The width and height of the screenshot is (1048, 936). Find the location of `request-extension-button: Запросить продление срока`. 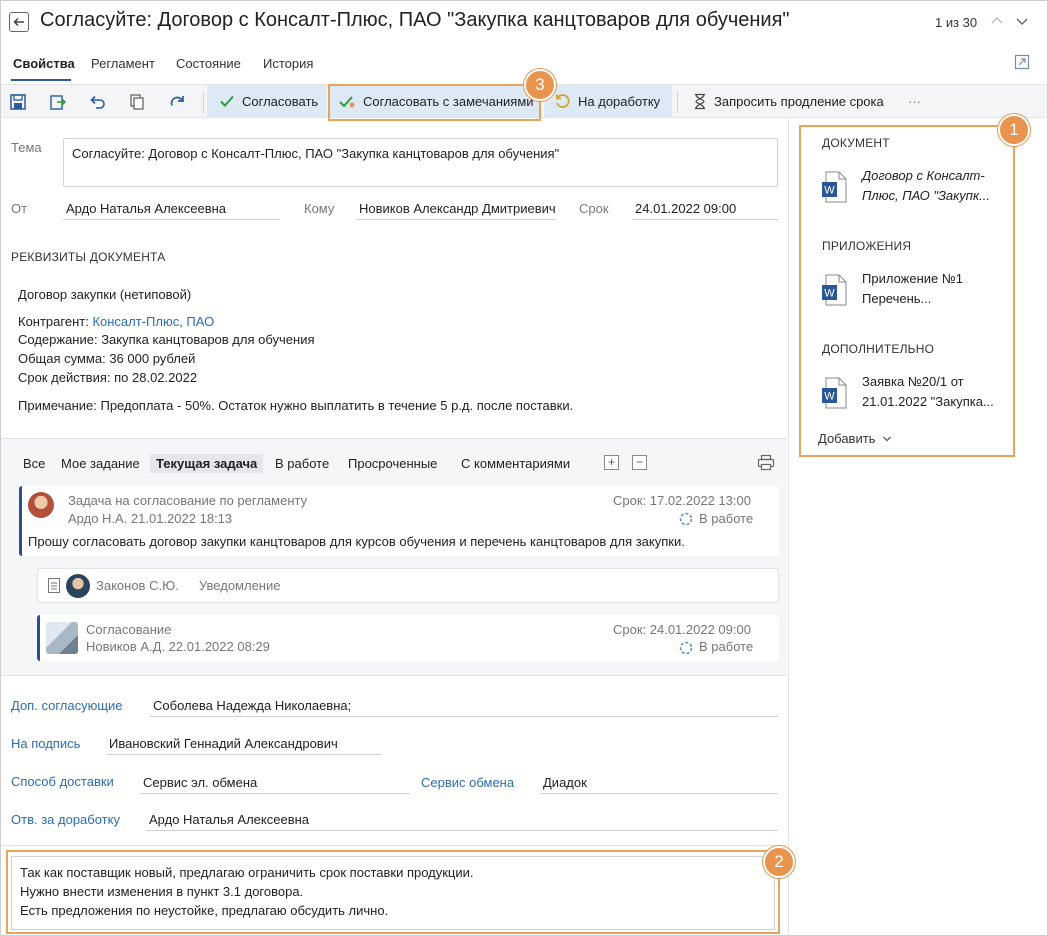

request-extension-button: Запросить продление срока is located at coordinates (787, 101).